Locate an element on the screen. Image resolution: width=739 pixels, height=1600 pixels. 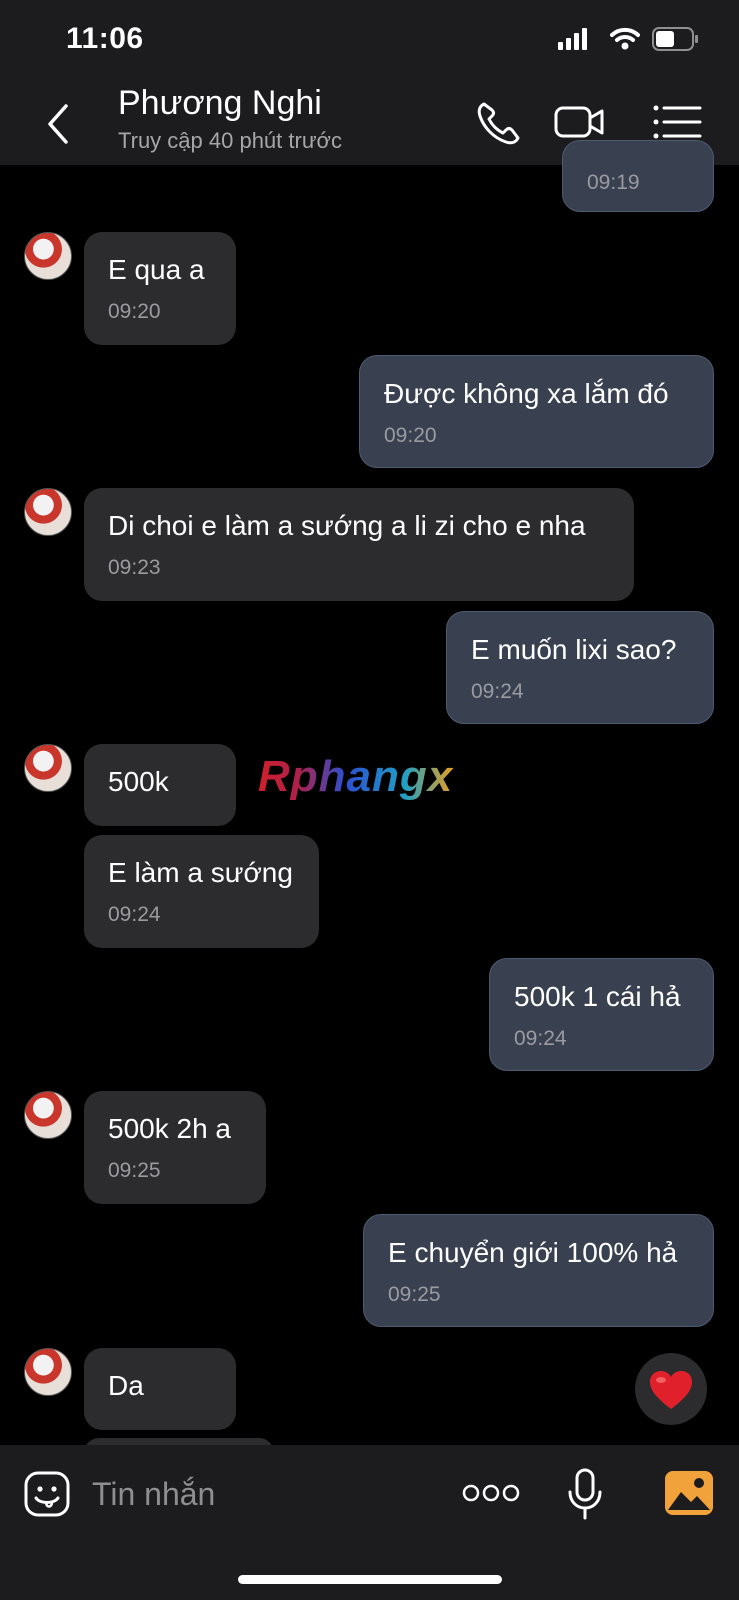
status-time: 11:06 is located at coordinates (105, 38).